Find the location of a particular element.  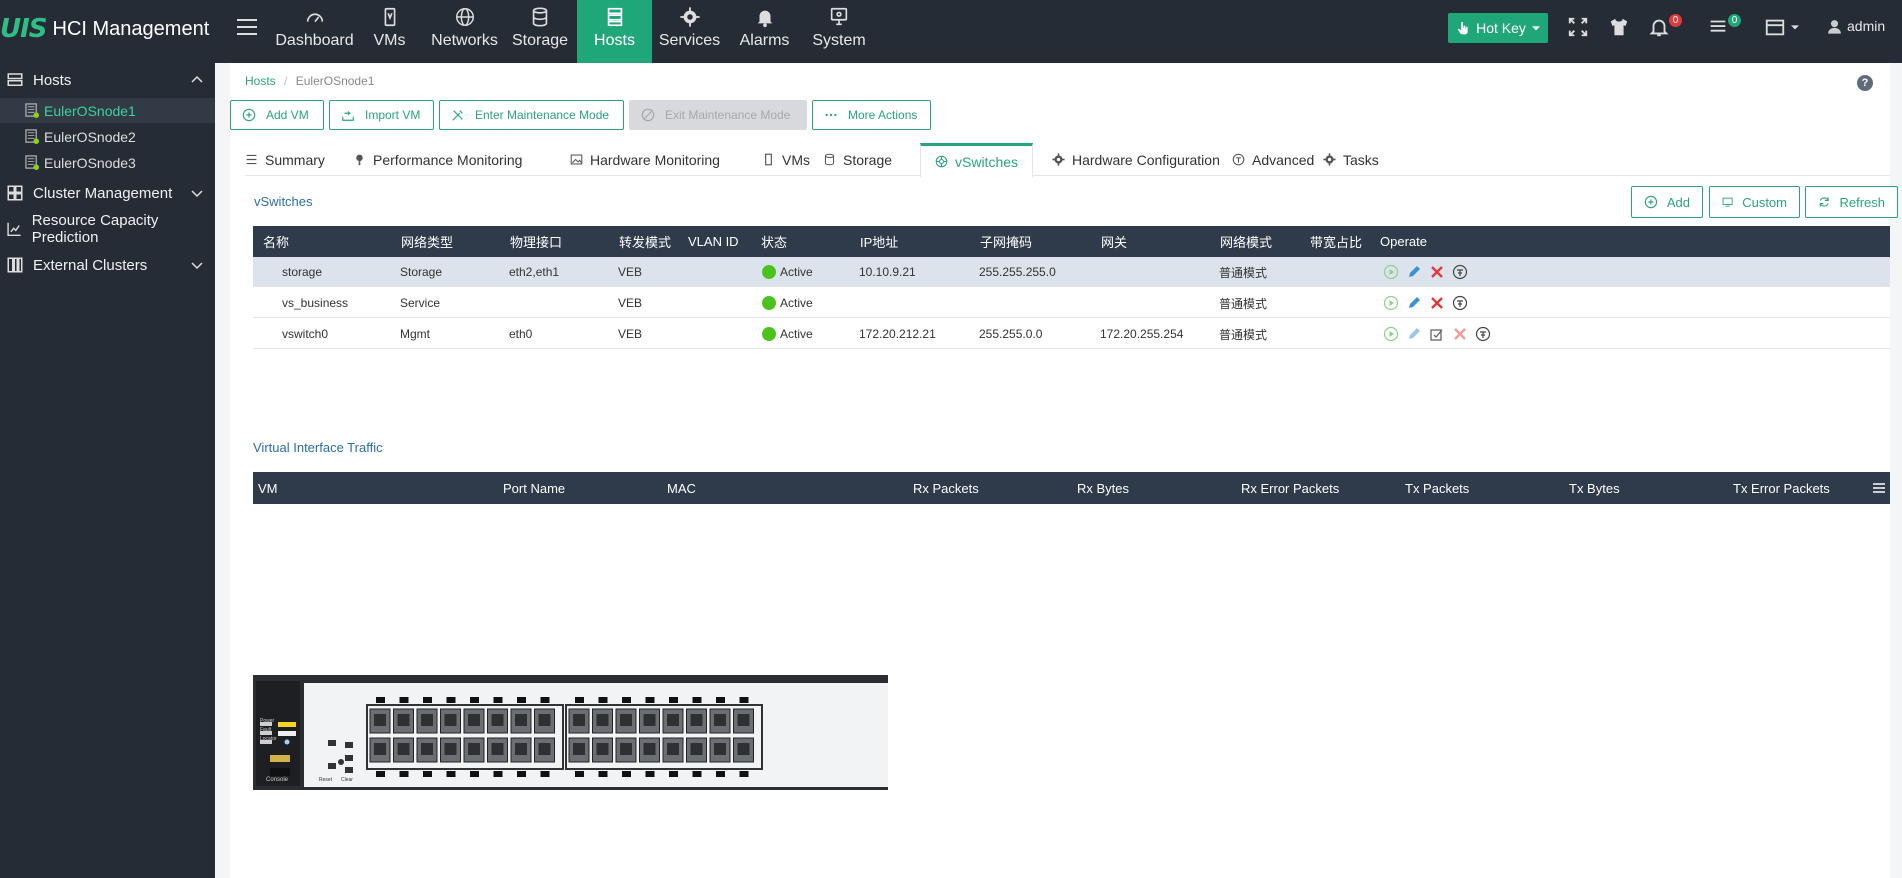

refresh-button: Refresh is located at coordinates (1851, 202).